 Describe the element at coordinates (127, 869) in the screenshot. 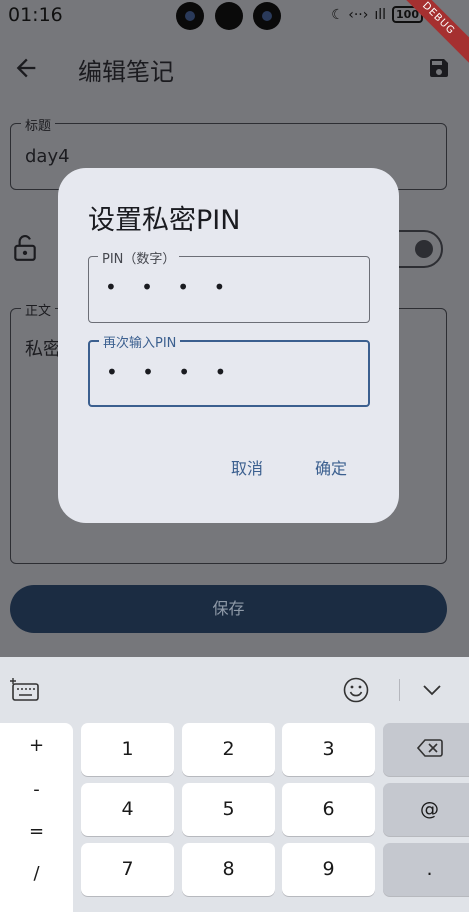

I see `key-7: 7` at that location.